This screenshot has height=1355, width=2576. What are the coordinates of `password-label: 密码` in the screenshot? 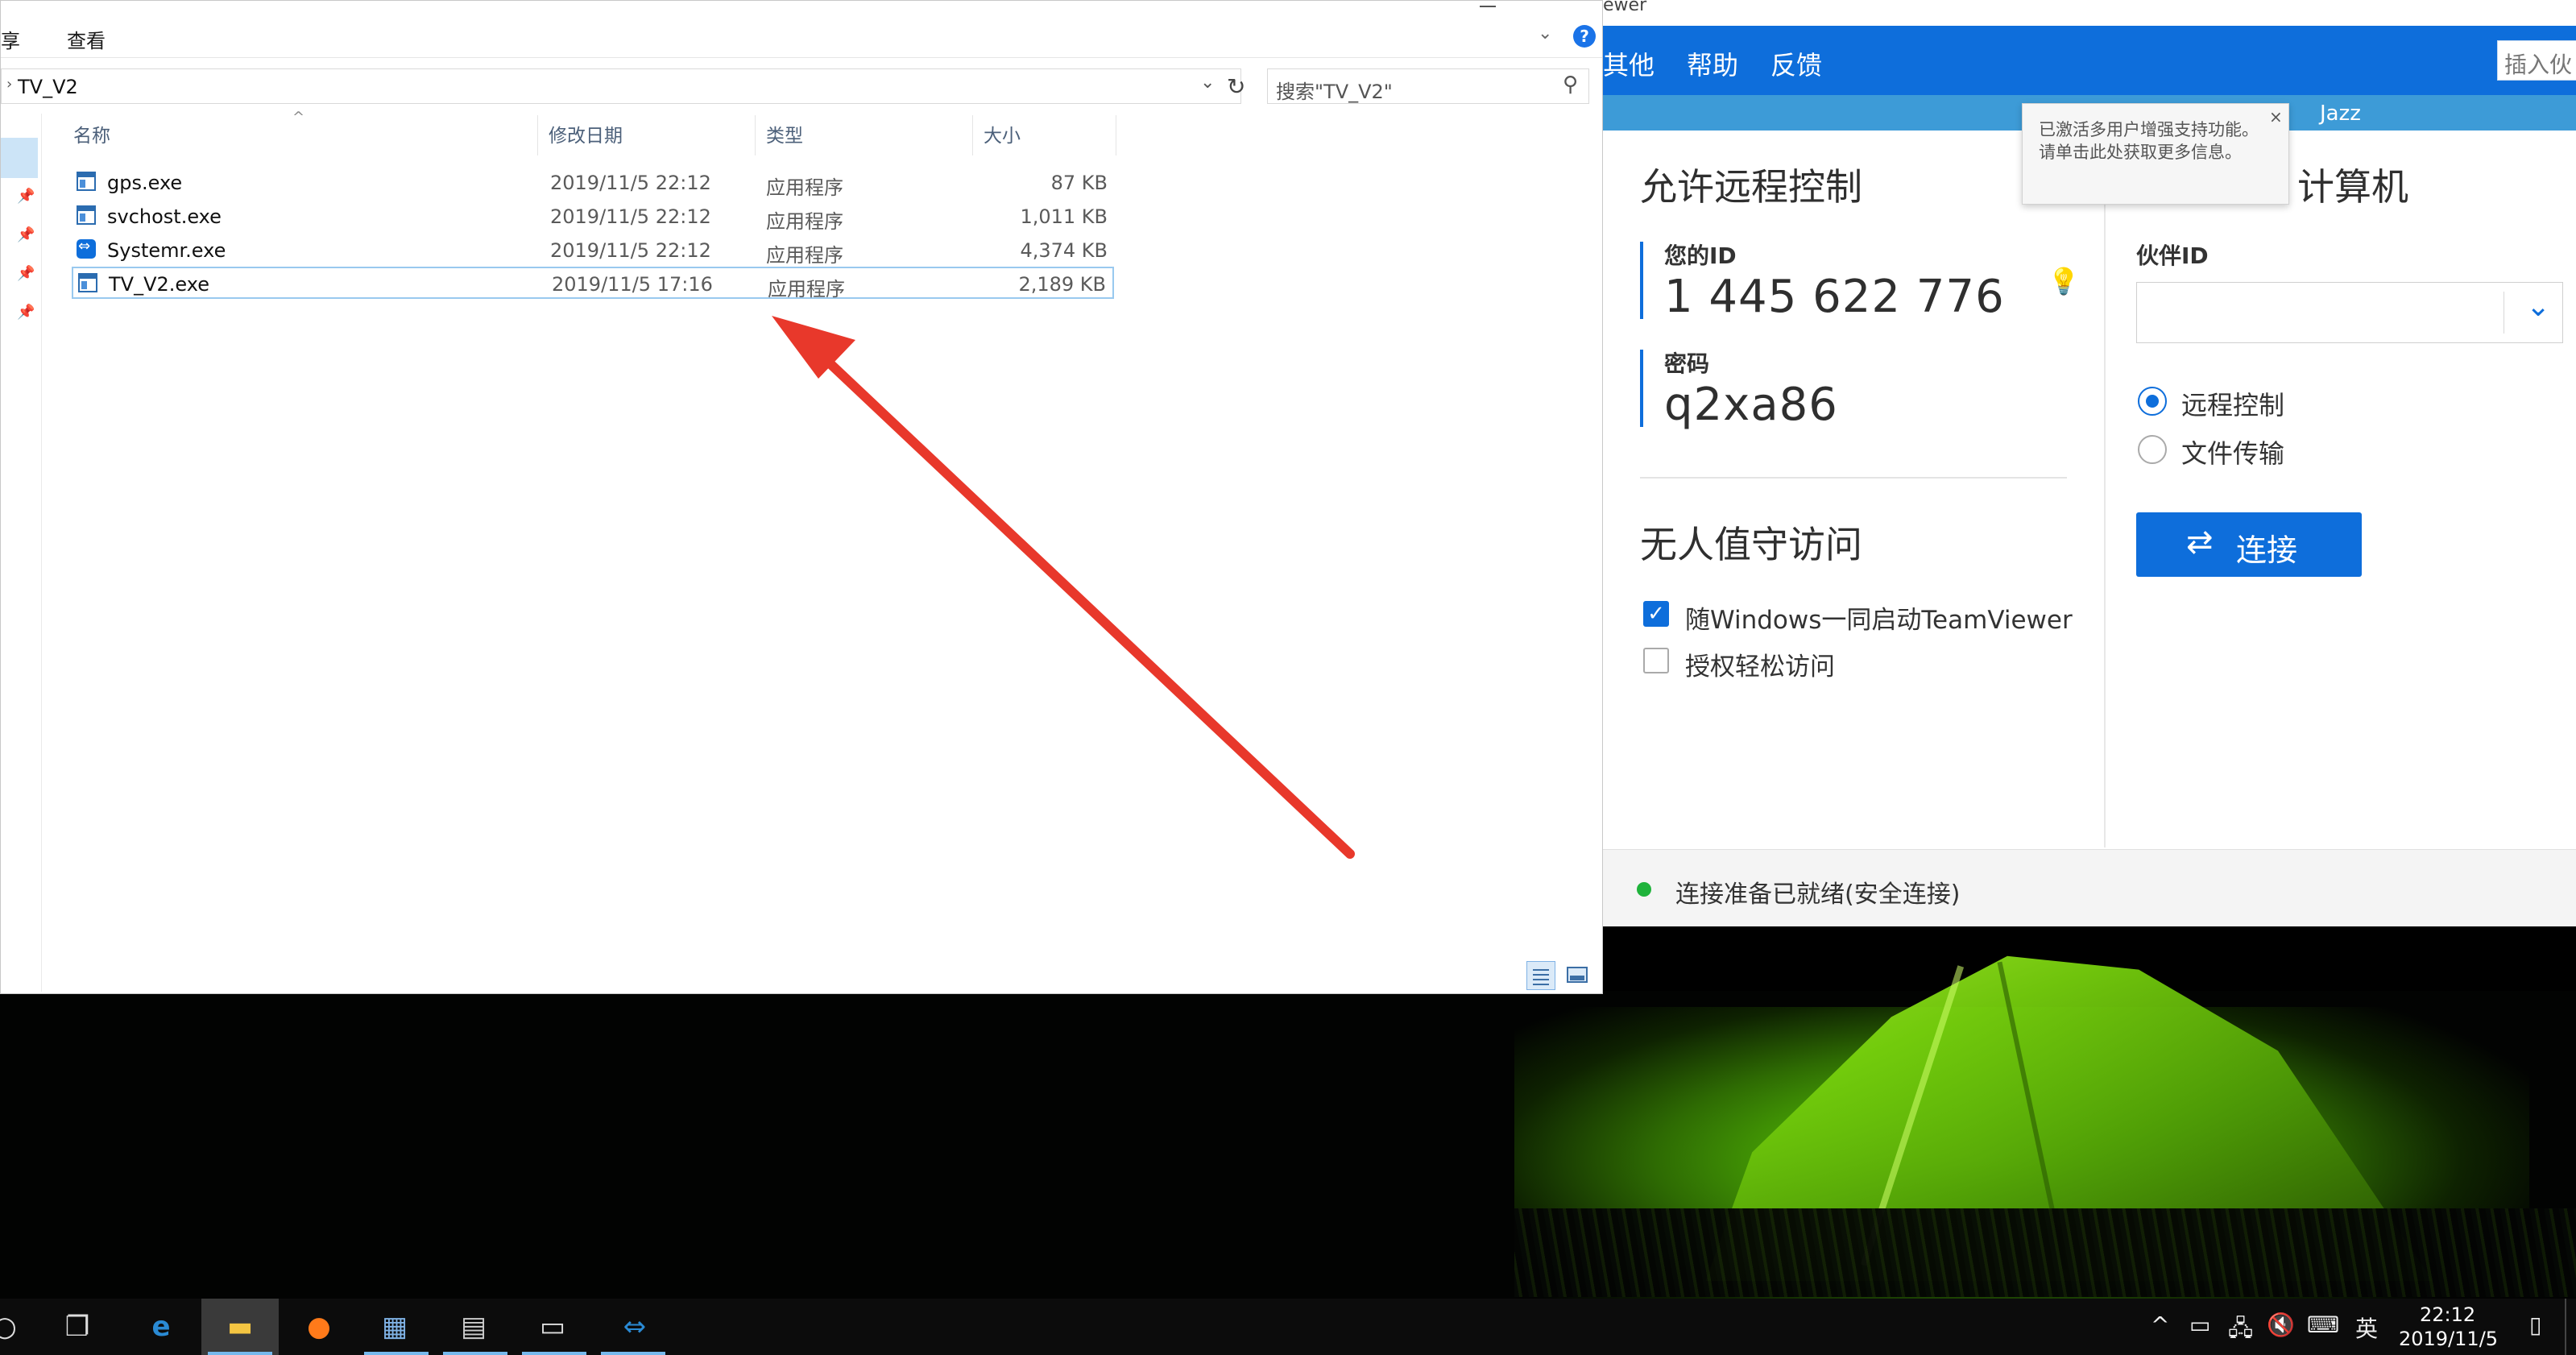 It's located at (1687, 363).